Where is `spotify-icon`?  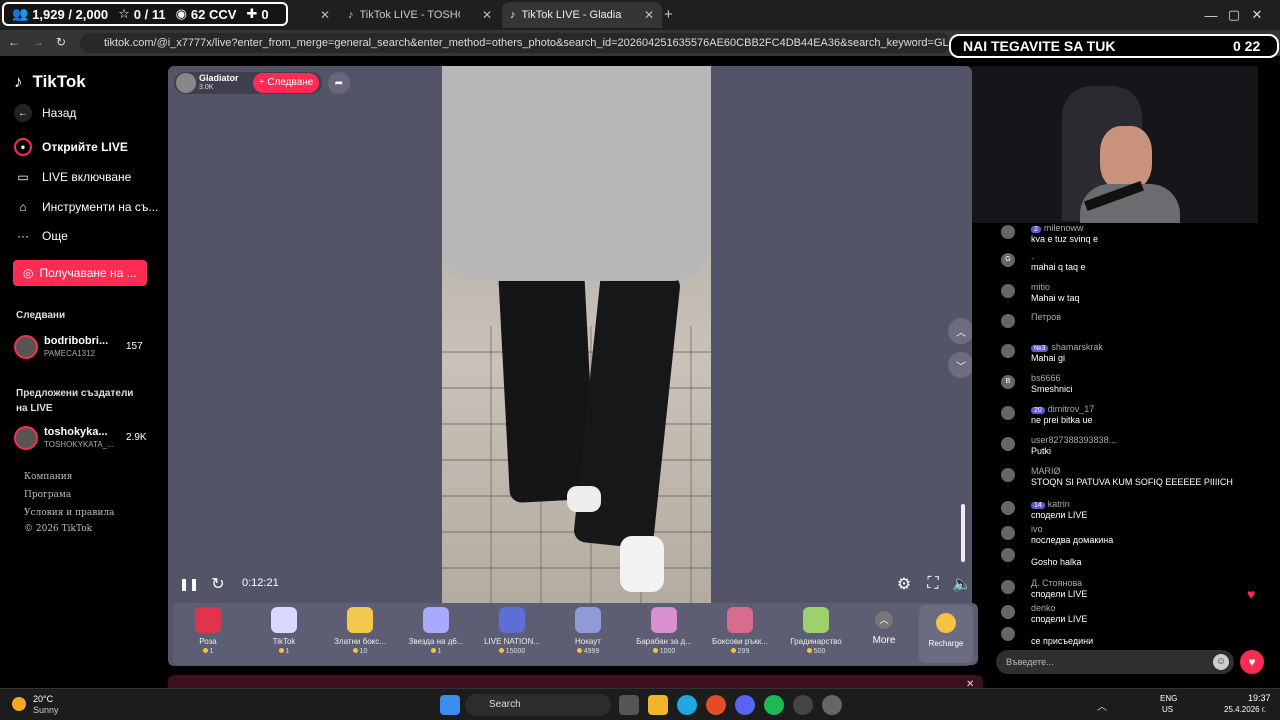 spotify-icon is located at coordinates (774, 705).